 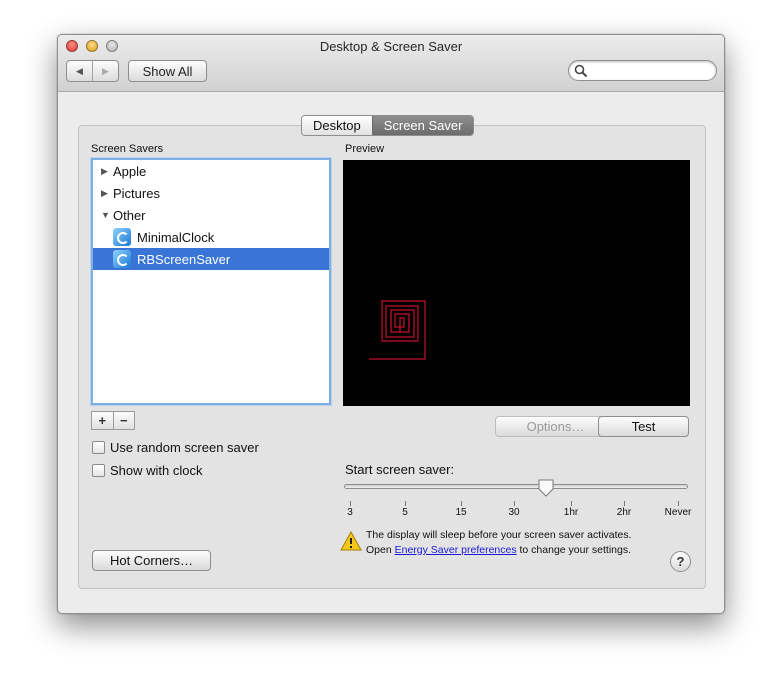 I want to click on show-clock-label: Show with clock, so click(x=156, y=470).